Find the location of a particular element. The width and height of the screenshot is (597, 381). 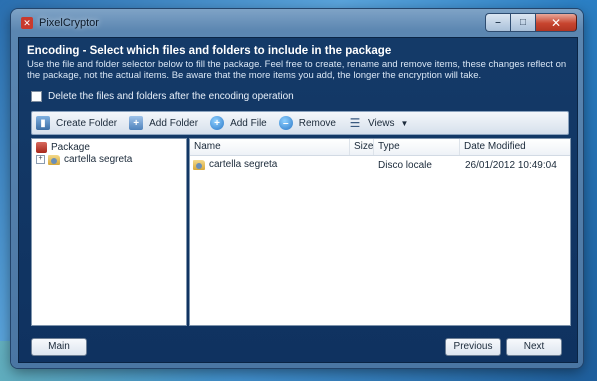

maximize-icon: □ is located at coordinates (523, 22).